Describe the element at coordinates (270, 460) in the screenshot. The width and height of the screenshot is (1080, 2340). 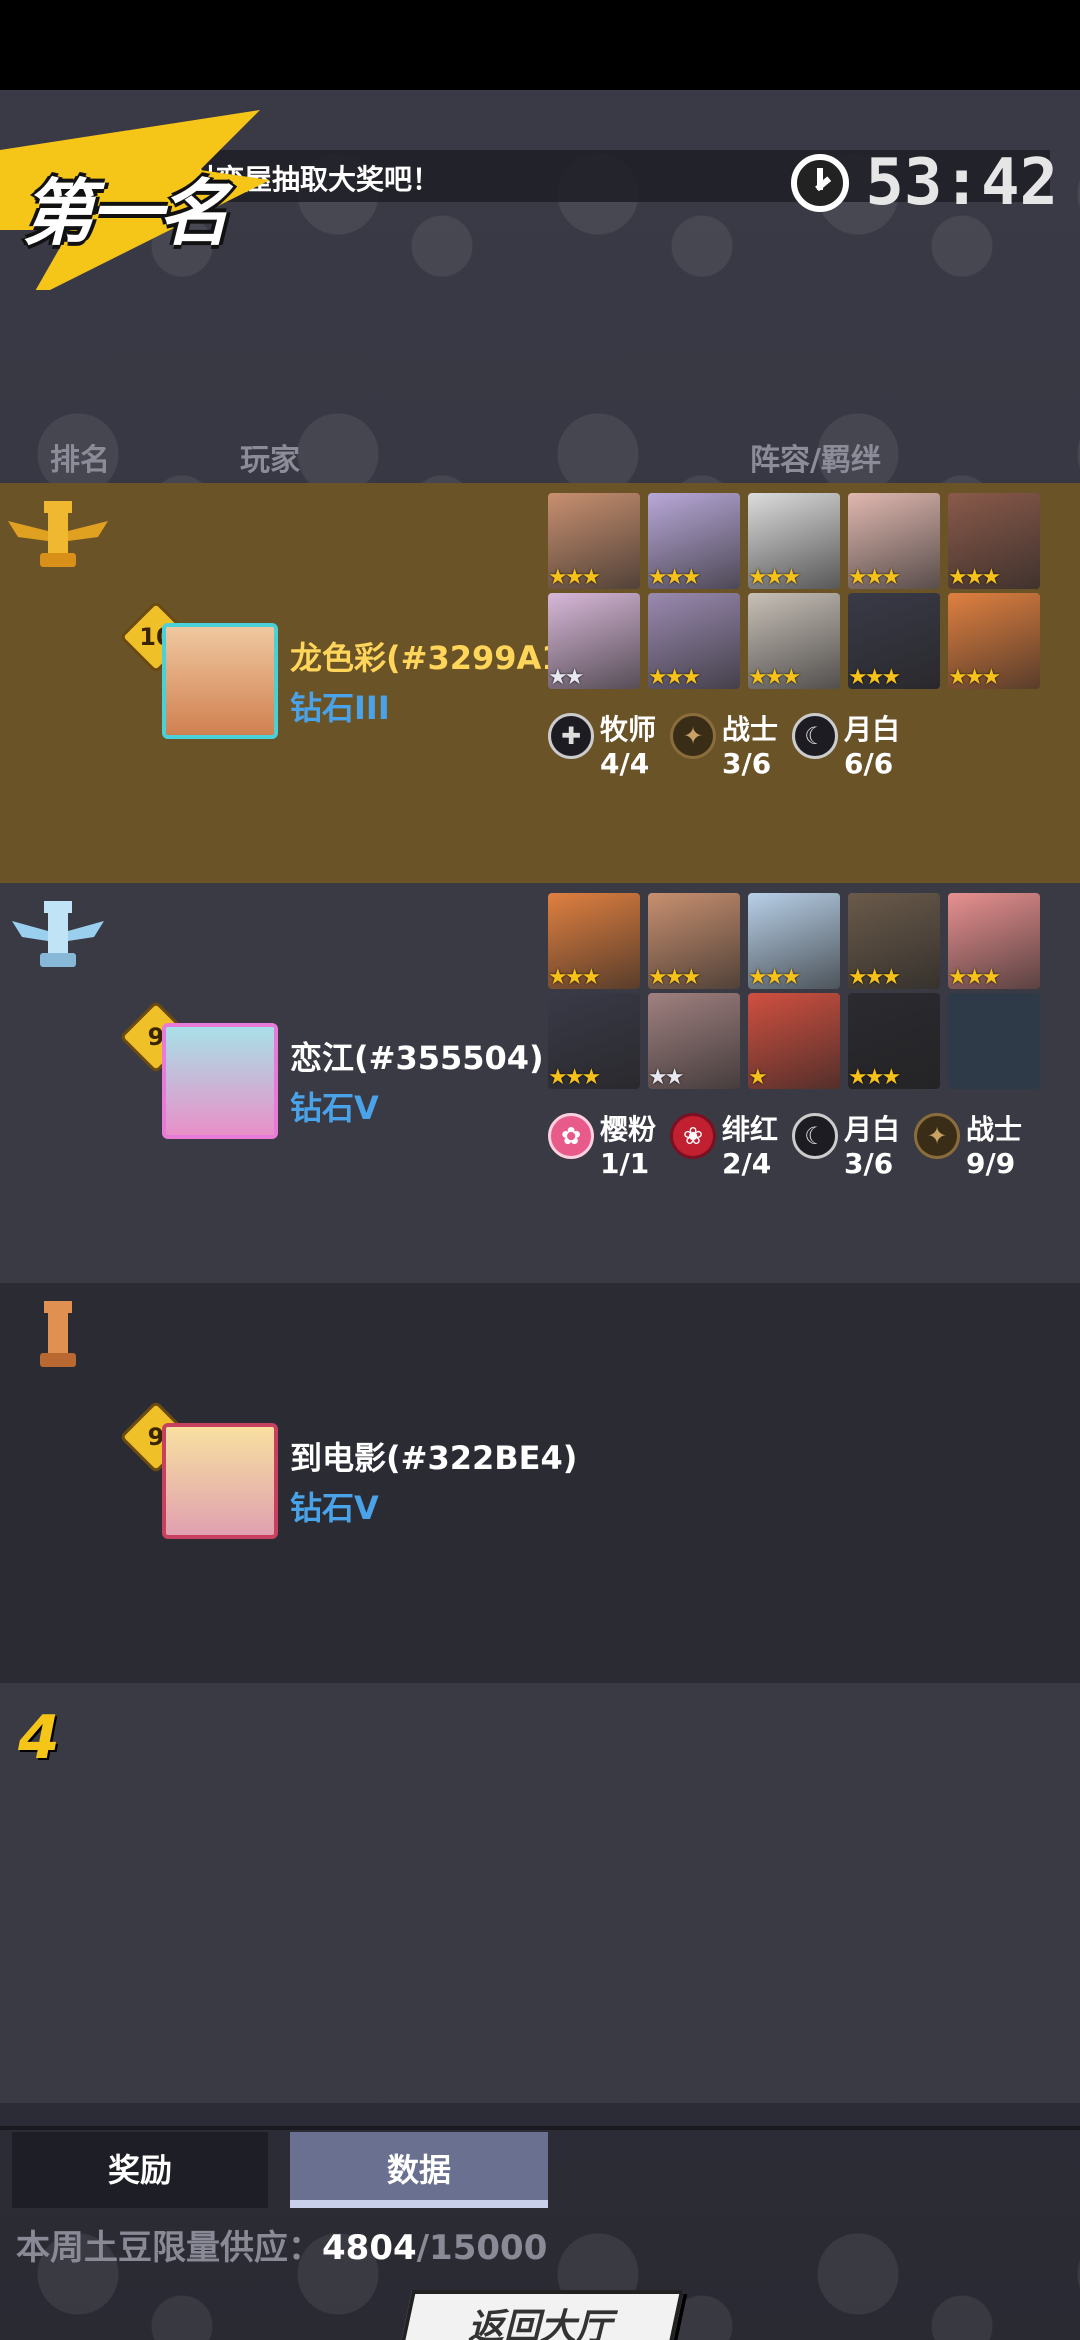
I see `header-player: 玩家` at that location.